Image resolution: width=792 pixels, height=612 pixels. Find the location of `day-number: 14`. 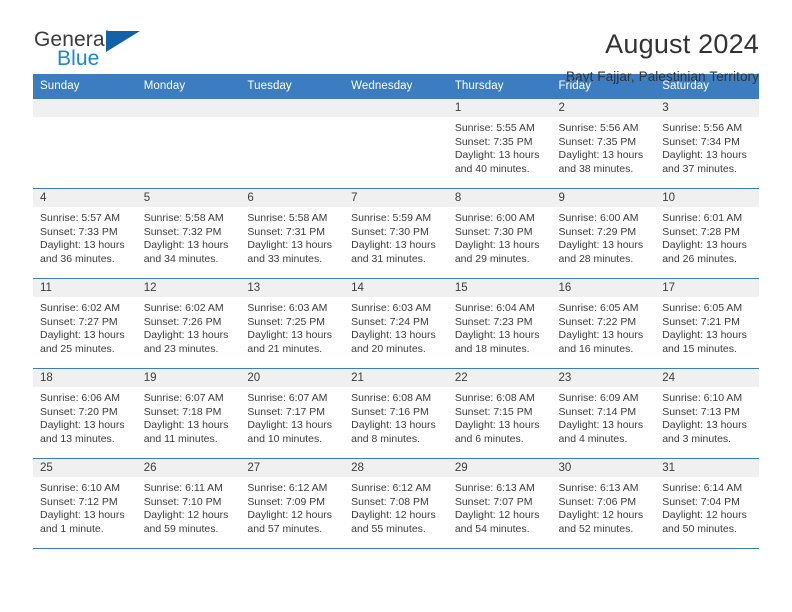

day-number: 14 is located at coordinates (396, 288).